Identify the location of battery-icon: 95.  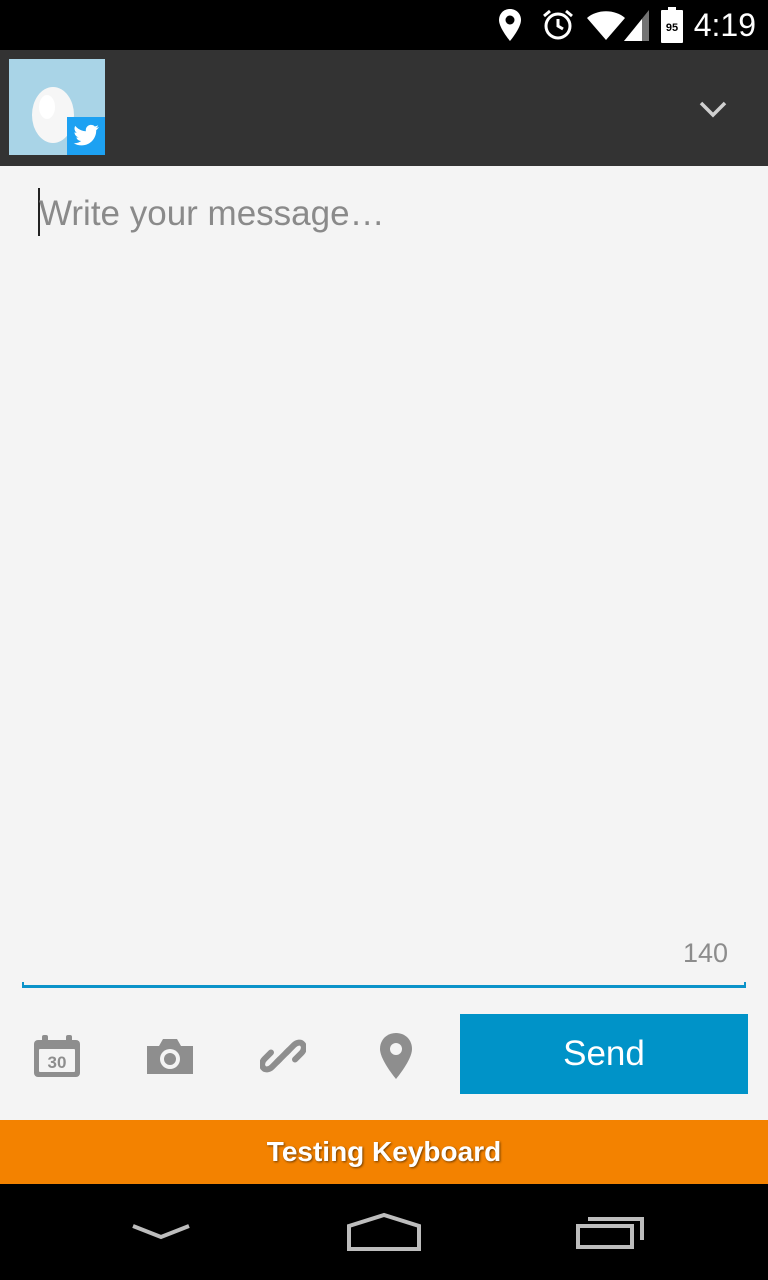
(672, 25).